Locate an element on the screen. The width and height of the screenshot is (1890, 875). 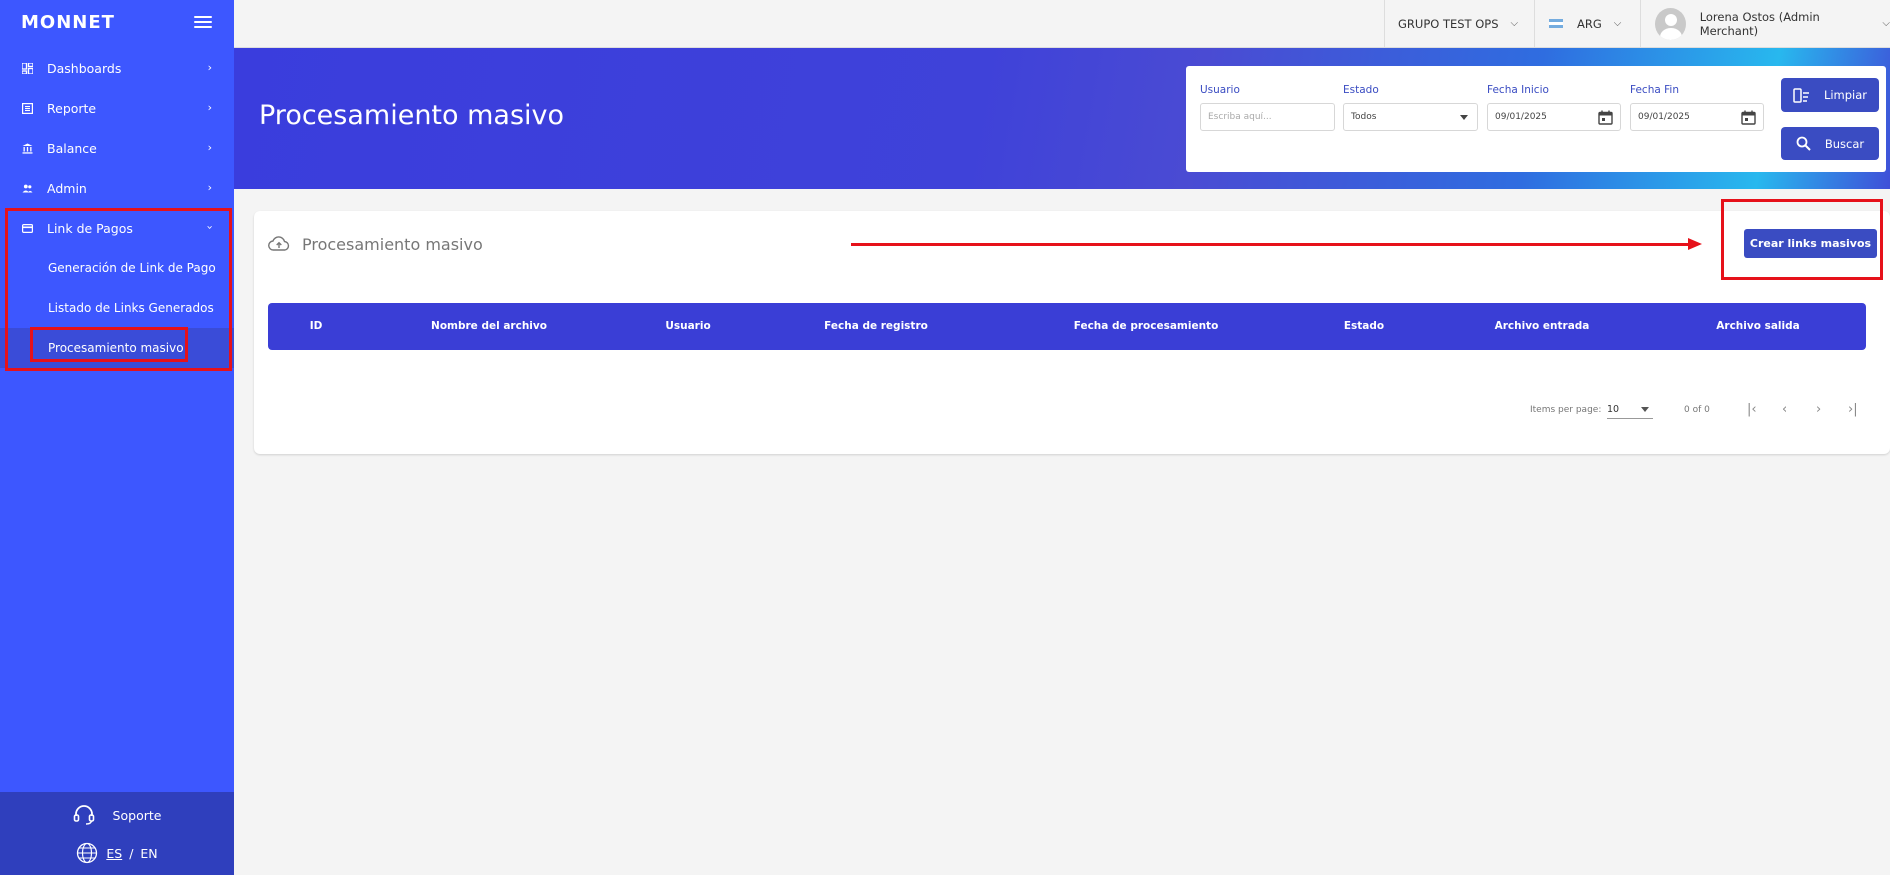
sidebar-item-dashboards: Dashboards › is located at coordinates (117, 68).